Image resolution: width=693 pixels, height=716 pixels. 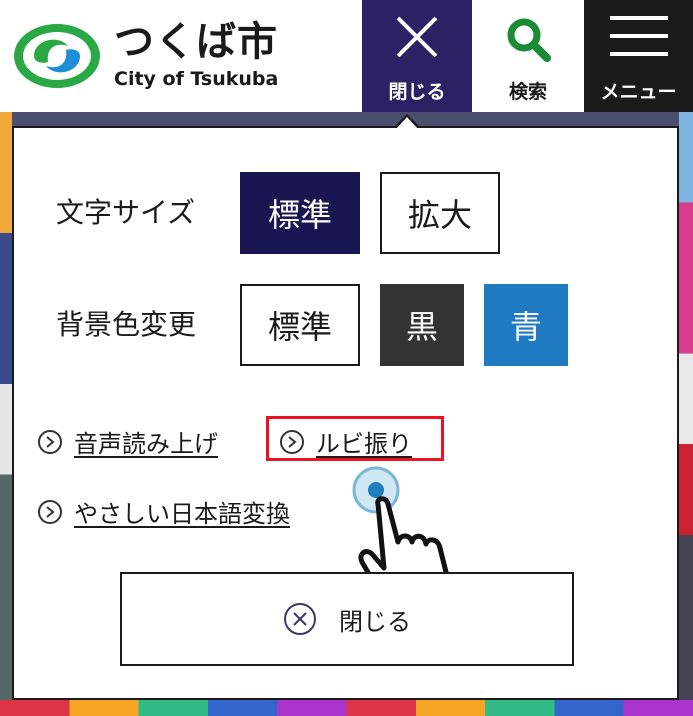 What do you see at coordinates (146, 444) in the screenshot?
I see `voice-readout-label: 音声読み上げ` at bounding box center [146, 444].